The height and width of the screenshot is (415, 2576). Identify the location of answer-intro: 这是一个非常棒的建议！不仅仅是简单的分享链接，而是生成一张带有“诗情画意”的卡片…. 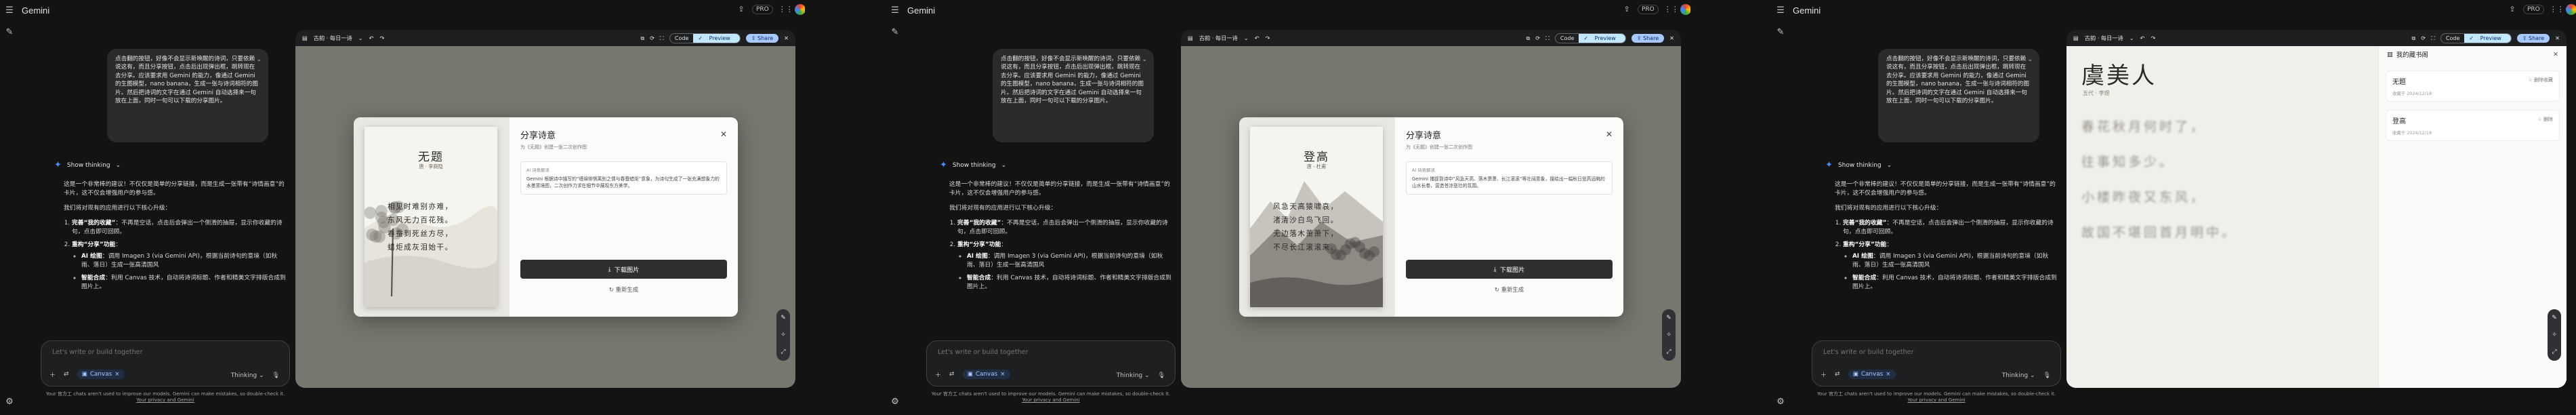
(1059, 189).